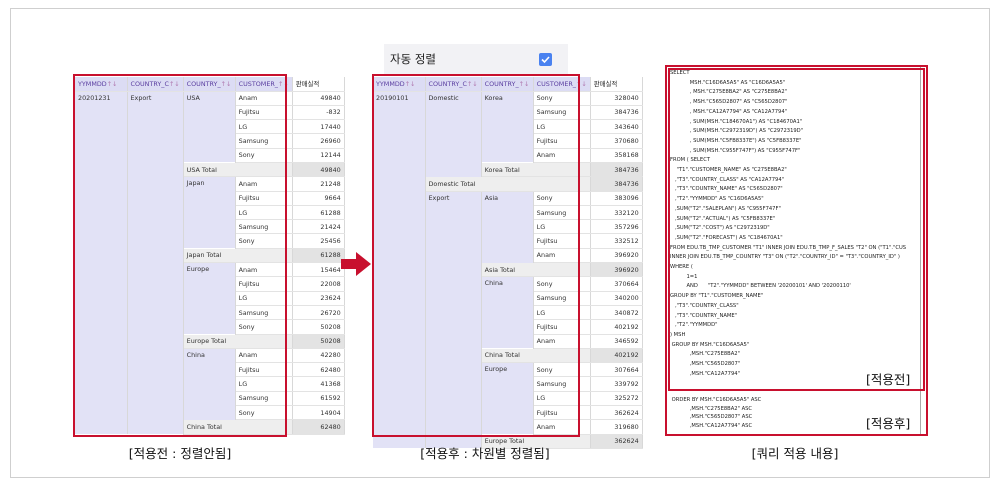  What do you see at coordinates (690, 160) in the screenshot?
I see `query-line: FROM ( SELECT` at bounding box center [690, 160].